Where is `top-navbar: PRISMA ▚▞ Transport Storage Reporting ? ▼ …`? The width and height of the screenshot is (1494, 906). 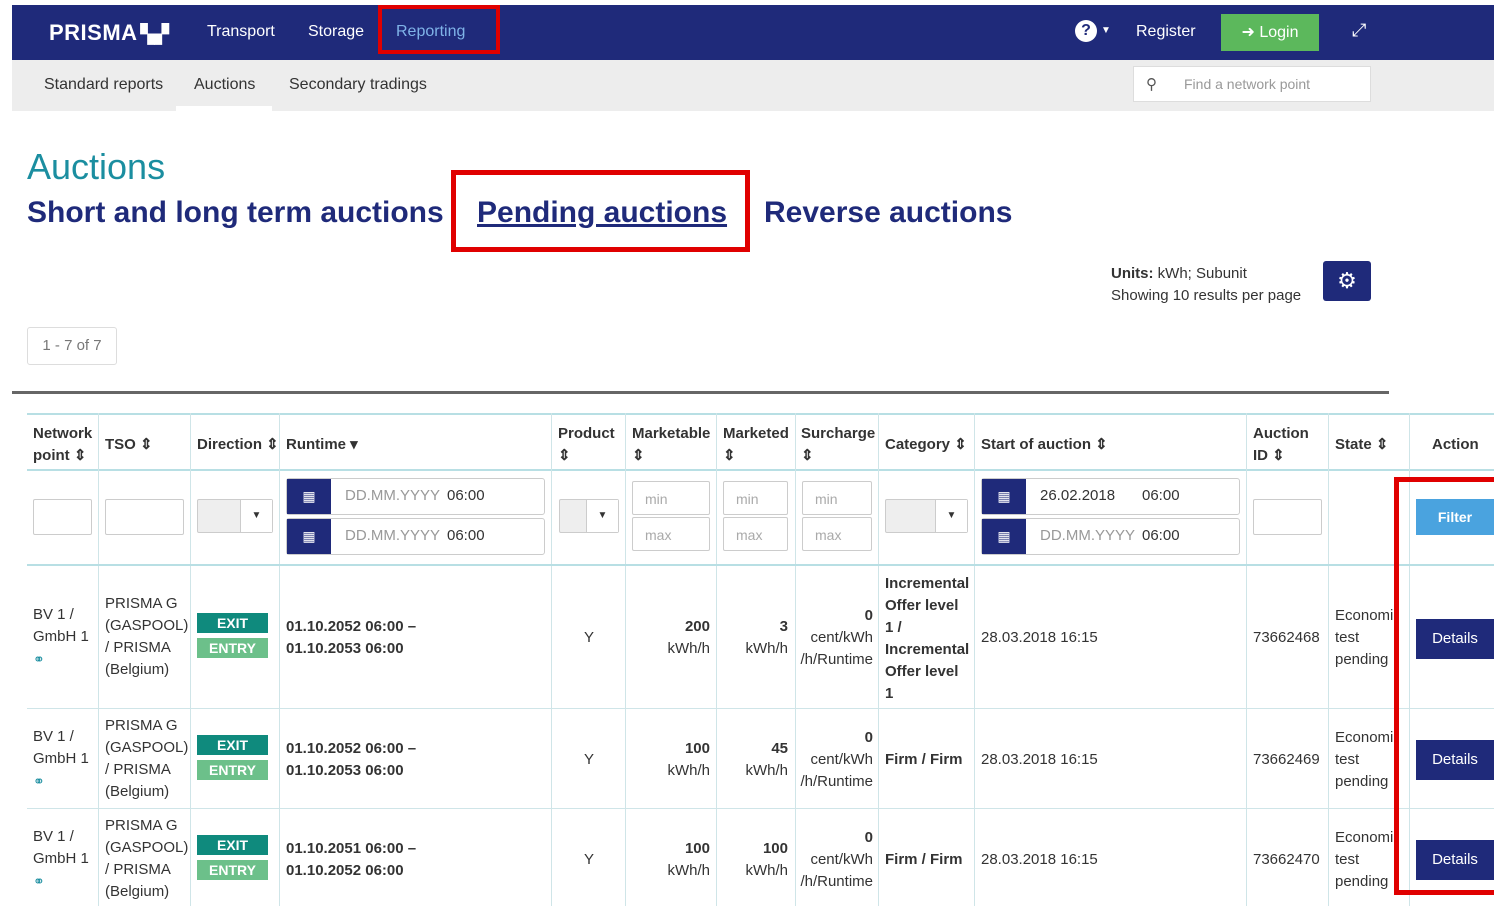 top-navbar: PRISMA ▚▞ Transport Storage Reporting ? ▼ … is located at coordinates (753, 32).